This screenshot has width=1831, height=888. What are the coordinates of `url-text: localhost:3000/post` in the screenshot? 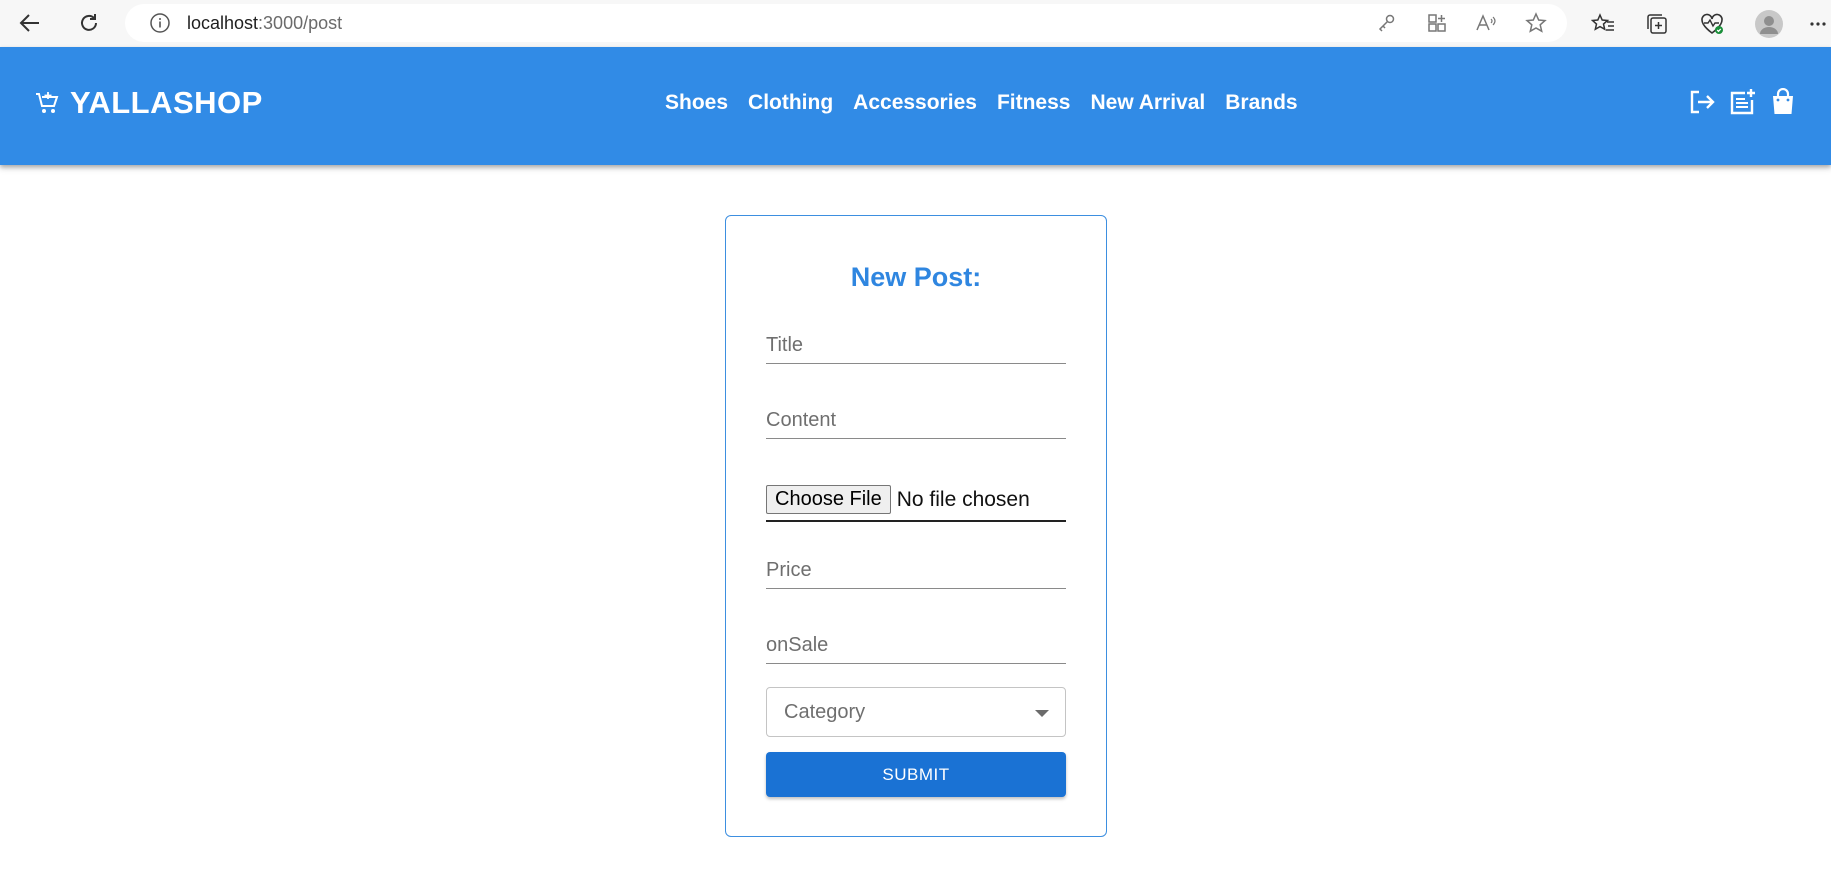 It's located at (264, 23).